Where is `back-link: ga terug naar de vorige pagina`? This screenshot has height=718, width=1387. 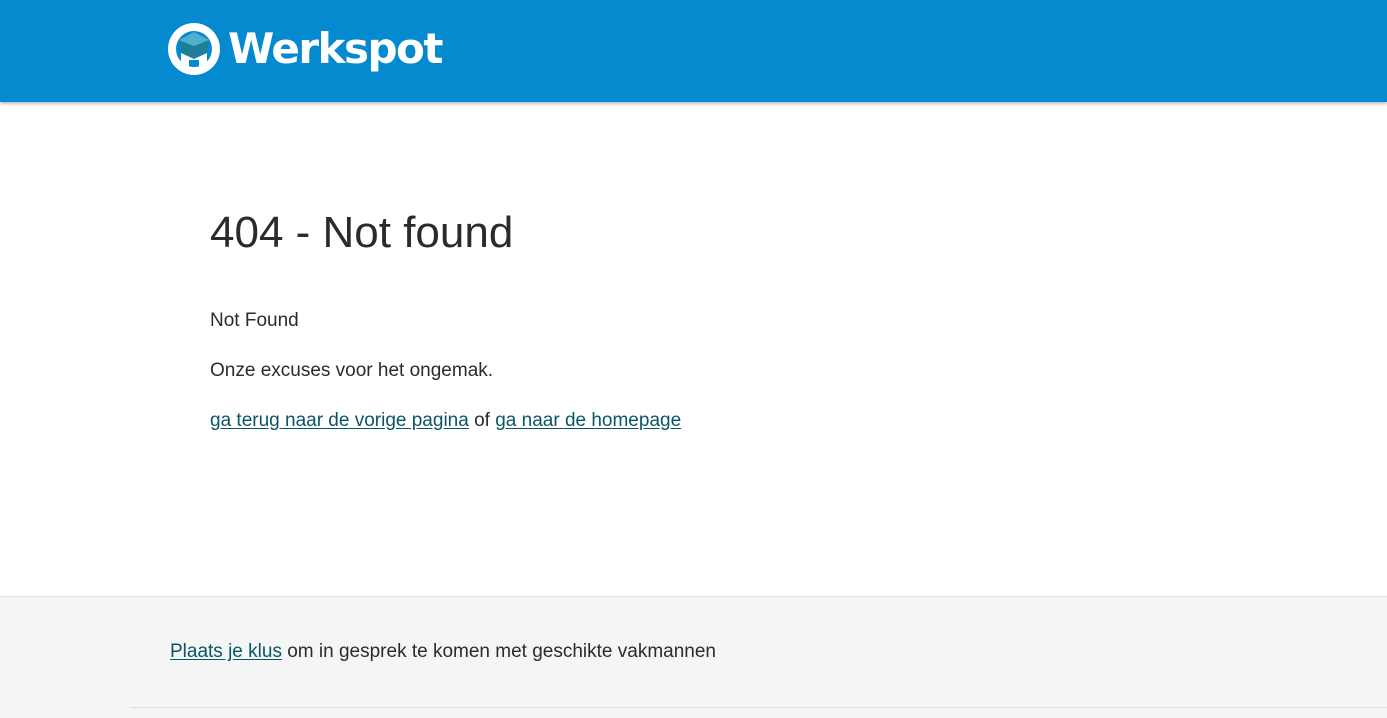 back-link: ga terug naar de vorige pagina is located at coordinates (339, 420).